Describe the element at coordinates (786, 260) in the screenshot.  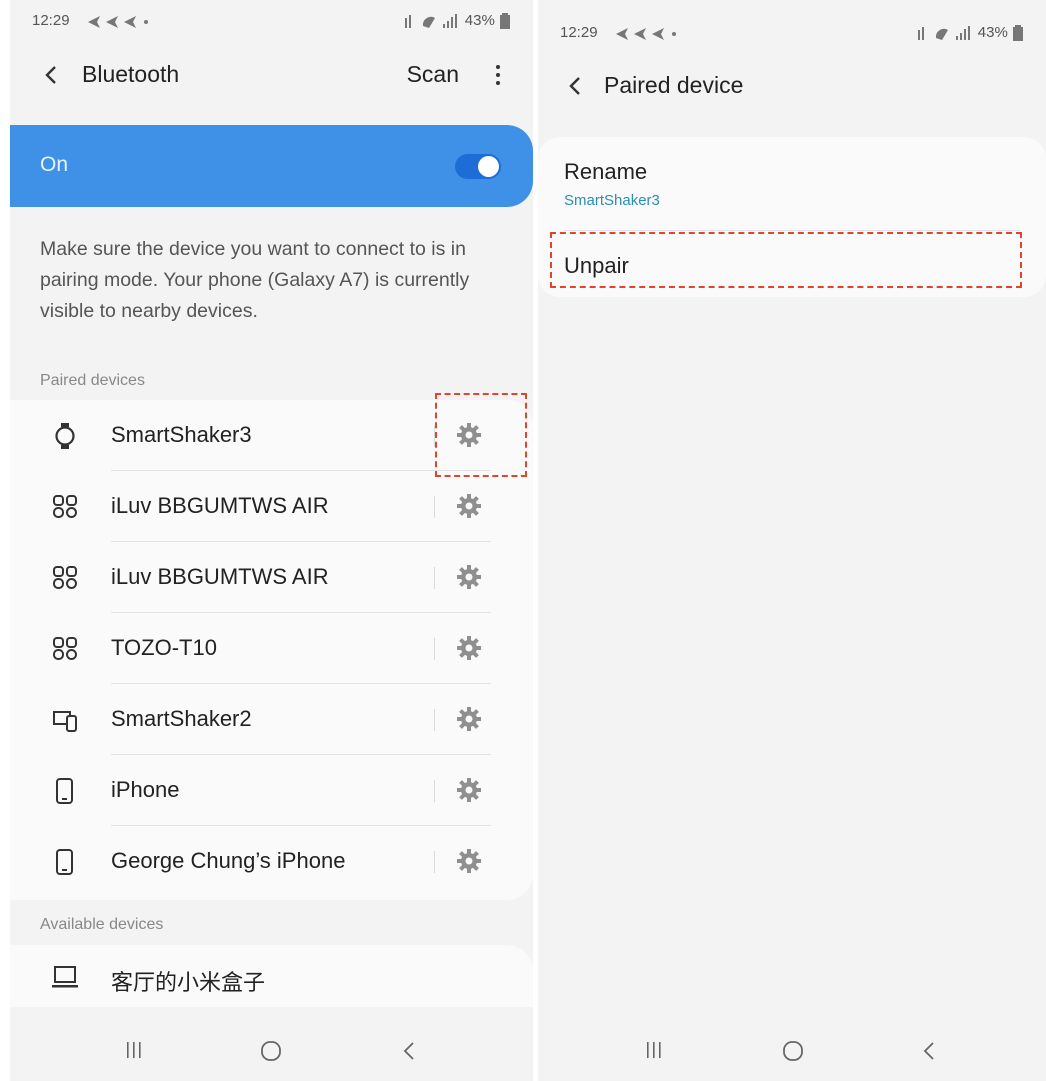
I see `unpair-highlight-box` at that location.